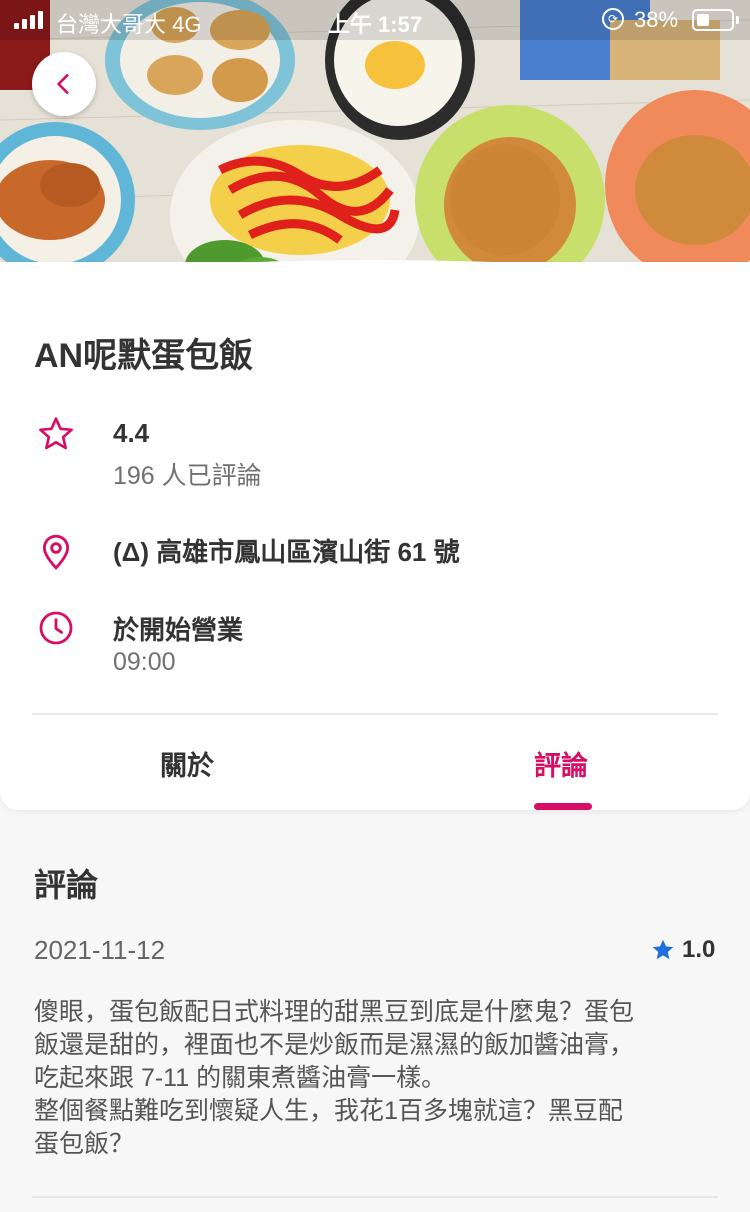  What do you see at coordinates (375, 1197) in the screenshot?
I see `review-divider` at bounding box center [375, 1197].